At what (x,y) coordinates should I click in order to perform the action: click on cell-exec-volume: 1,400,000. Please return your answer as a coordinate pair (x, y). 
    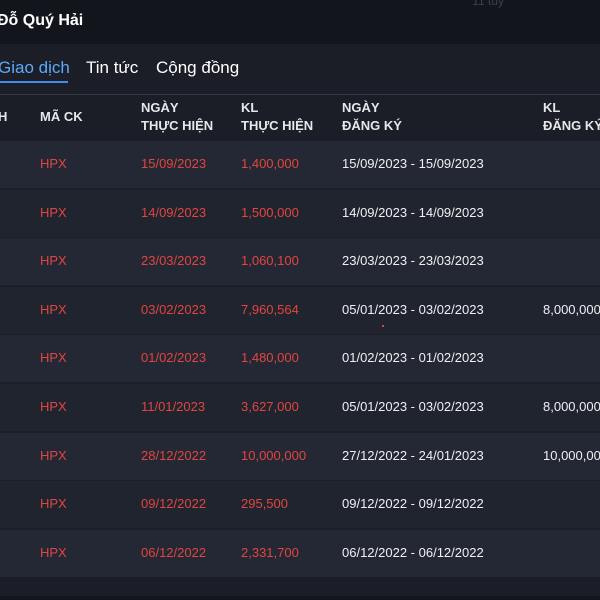
    Looking at the image, I should click on (270, 163).